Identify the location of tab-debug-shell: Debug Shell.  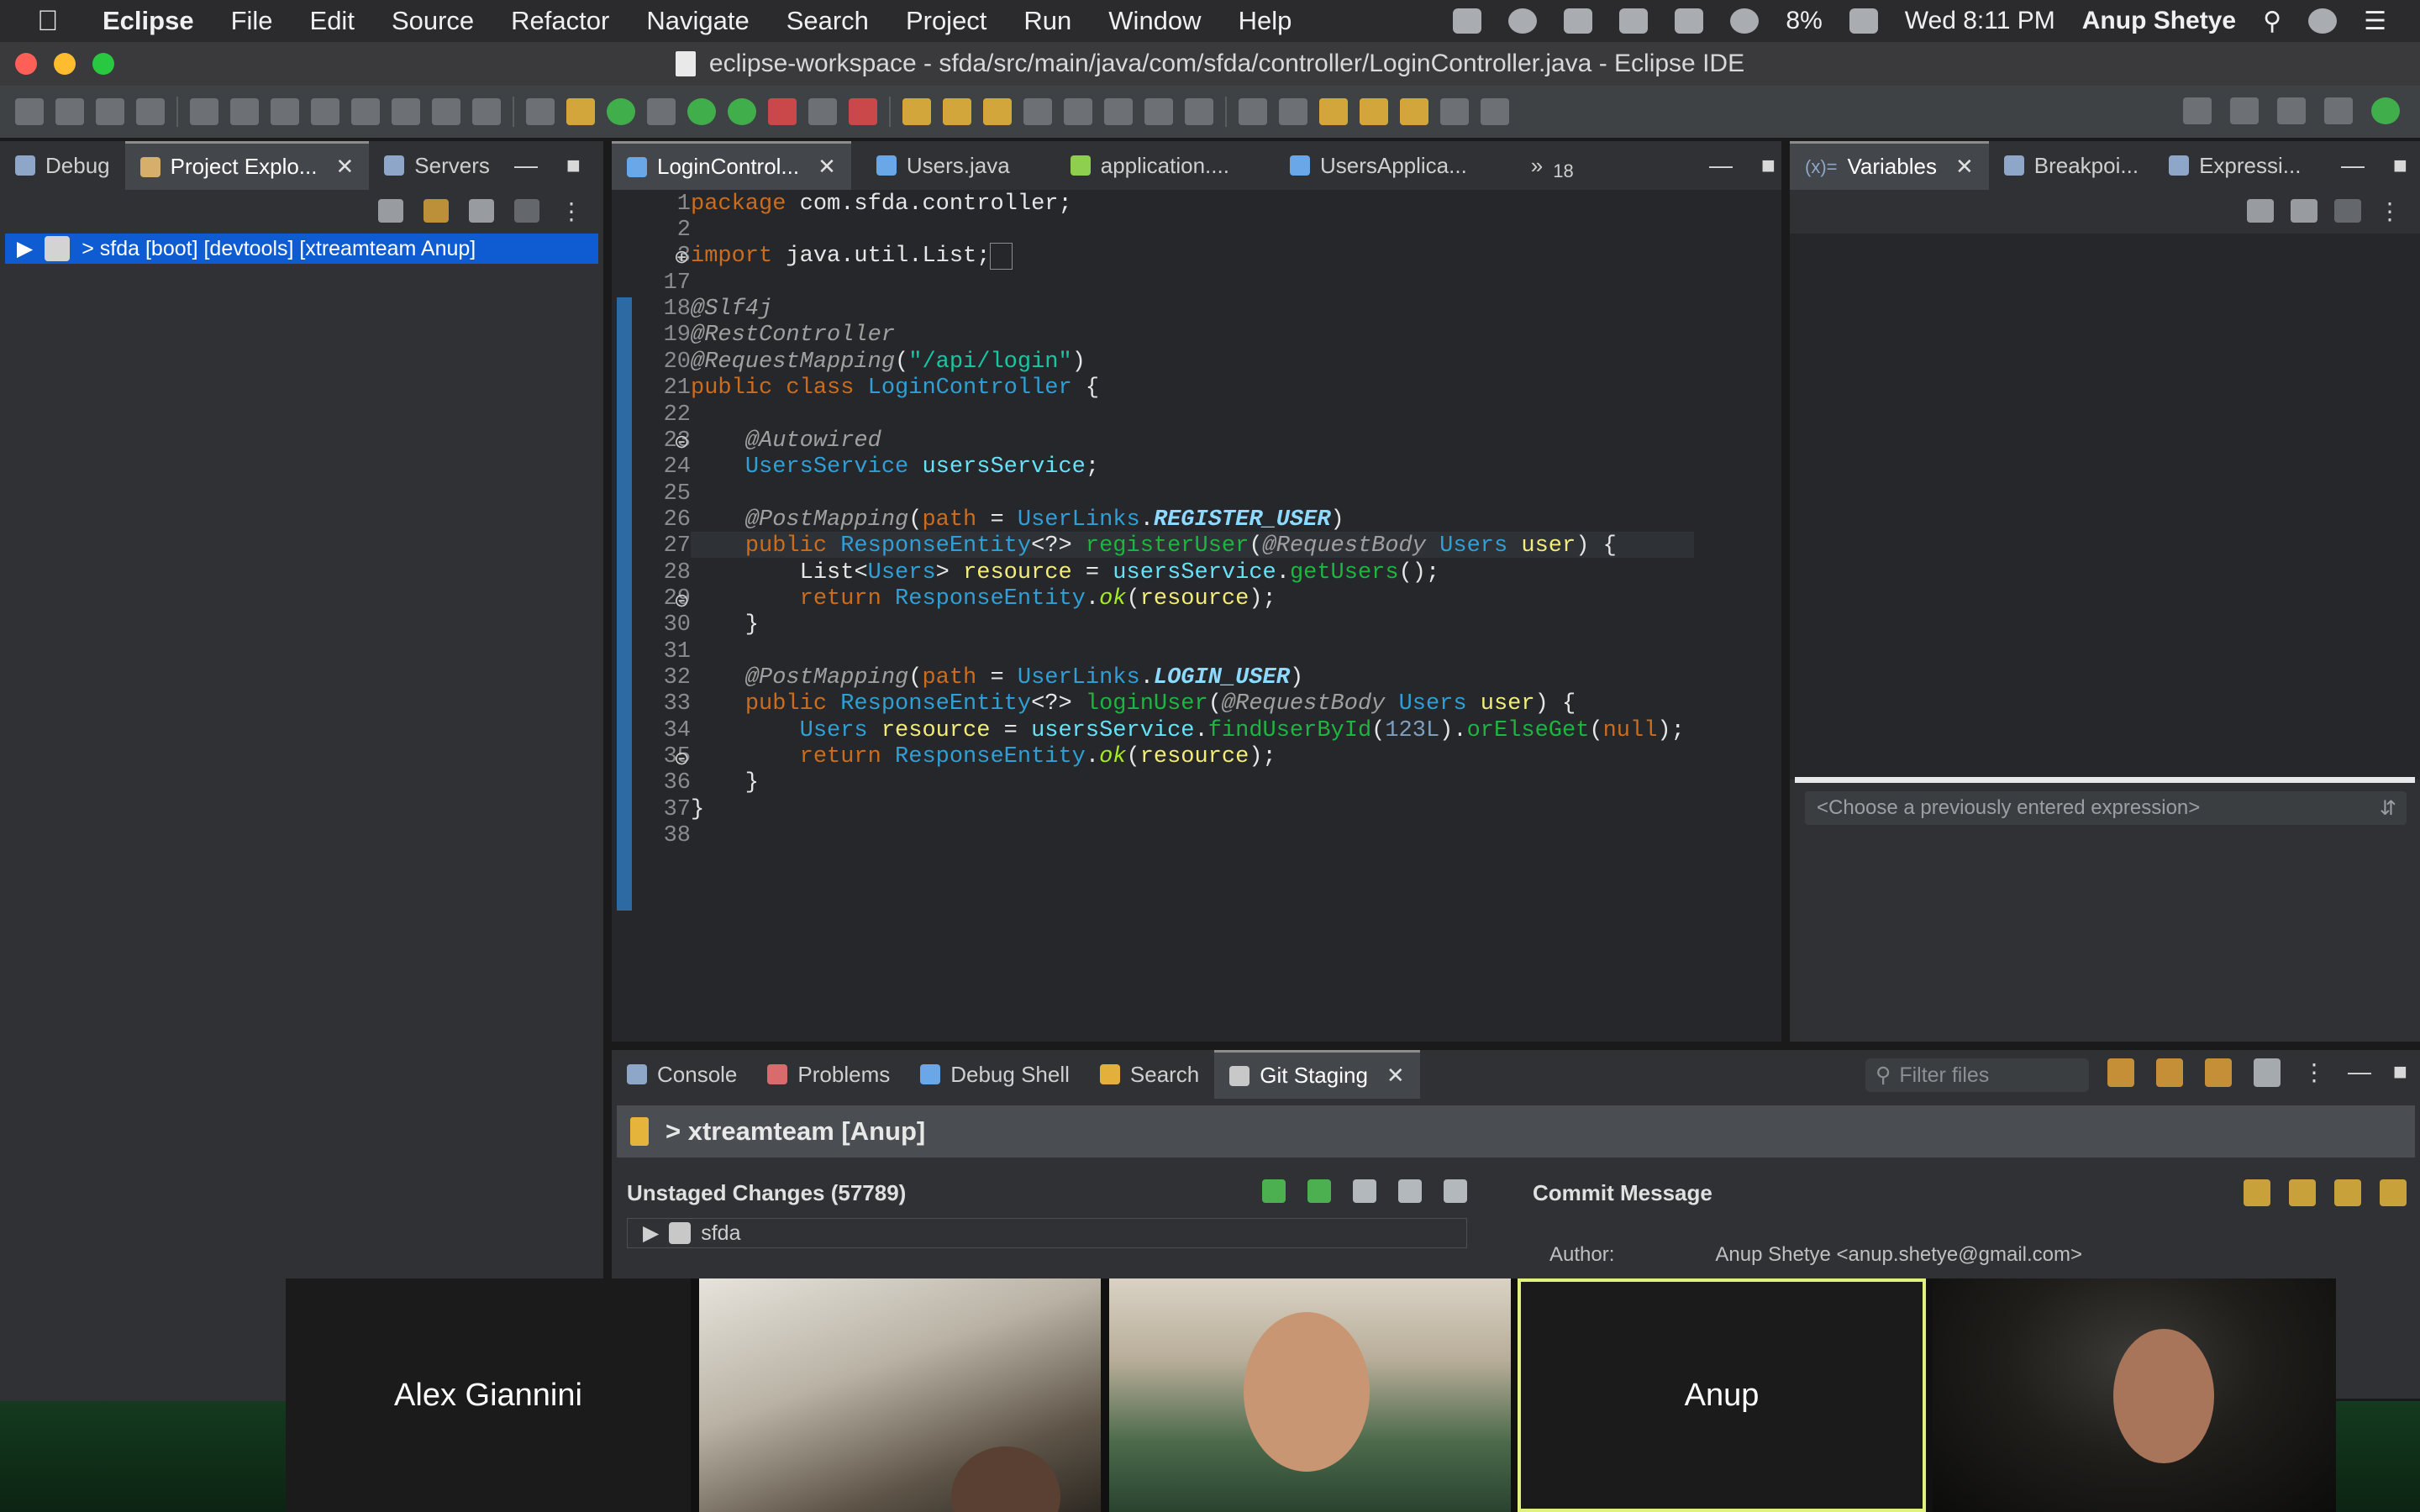
(995, 1074).